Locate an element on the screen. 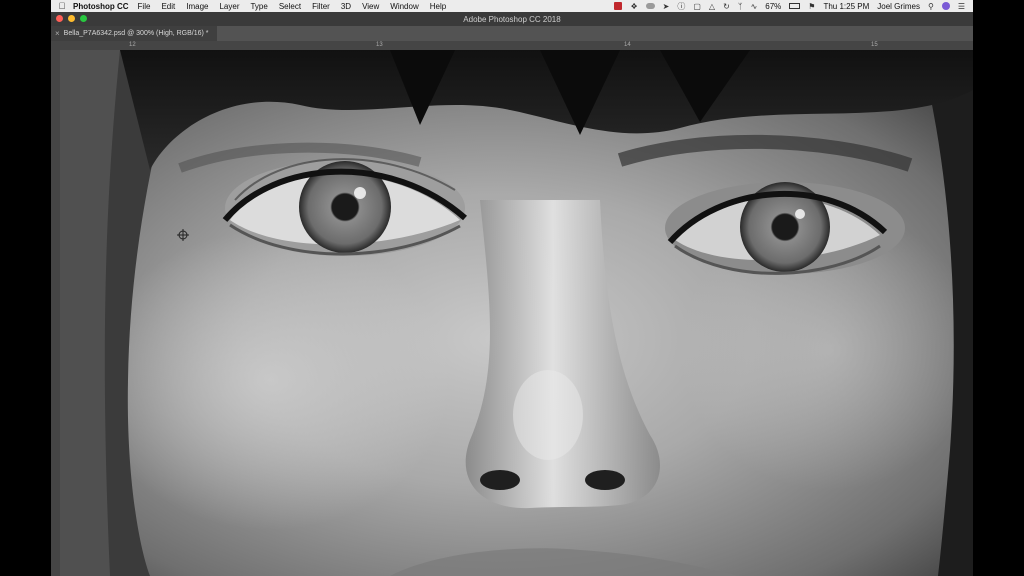 Image resolution: width=1024 pixels, height=576 pixels. time-machine-icon: ↻ is located at coordinates (726, 6).